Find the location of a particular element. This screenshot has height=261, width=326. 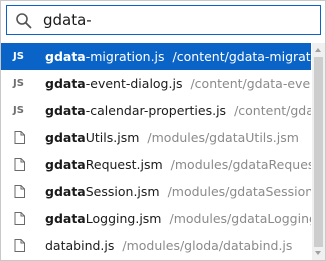

result-item: databind.js/modules/gloda/databind.js is located at coordinates (156, 245).